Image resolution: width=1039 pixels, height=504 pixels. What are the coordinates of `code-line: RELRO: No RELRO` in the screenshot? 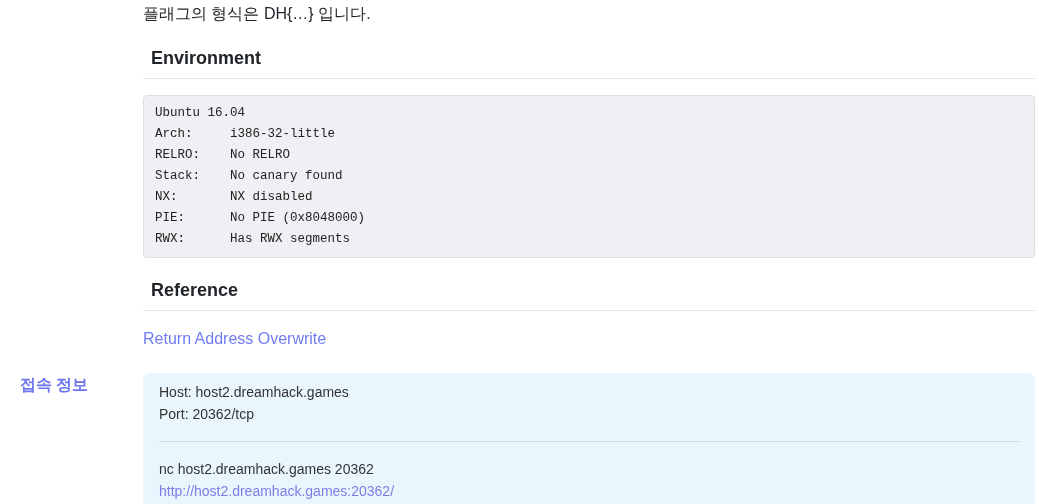 It's located at (223, 155).